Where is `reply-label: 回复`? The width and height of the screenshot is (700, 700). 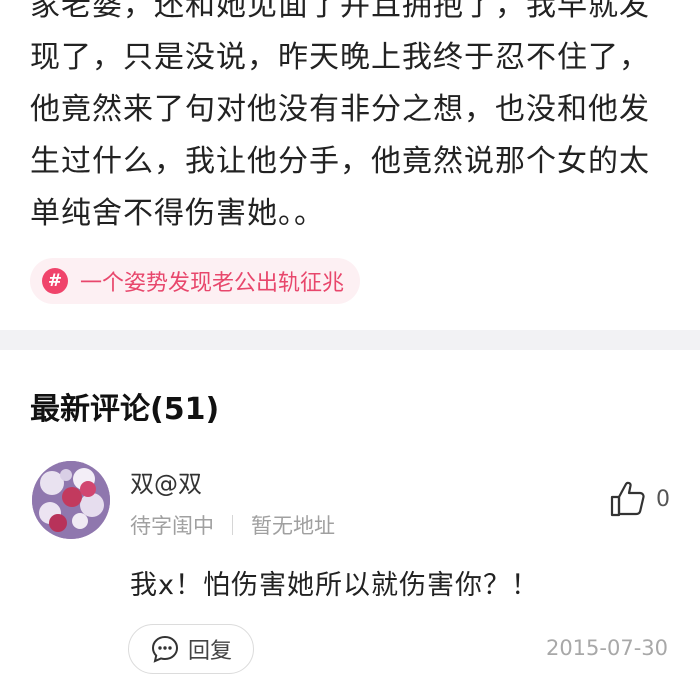 reply-label: 回复 is located at coordinates (209, 651).